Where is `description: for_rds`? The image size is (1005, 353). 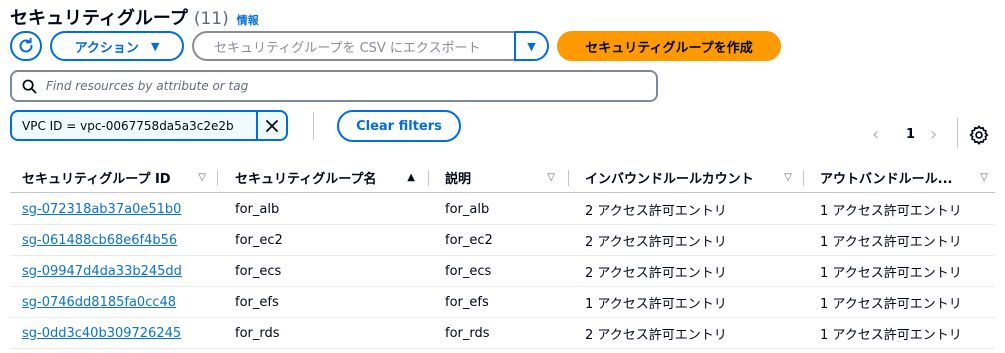
description: for_rds is located at coordinates (467, 333).